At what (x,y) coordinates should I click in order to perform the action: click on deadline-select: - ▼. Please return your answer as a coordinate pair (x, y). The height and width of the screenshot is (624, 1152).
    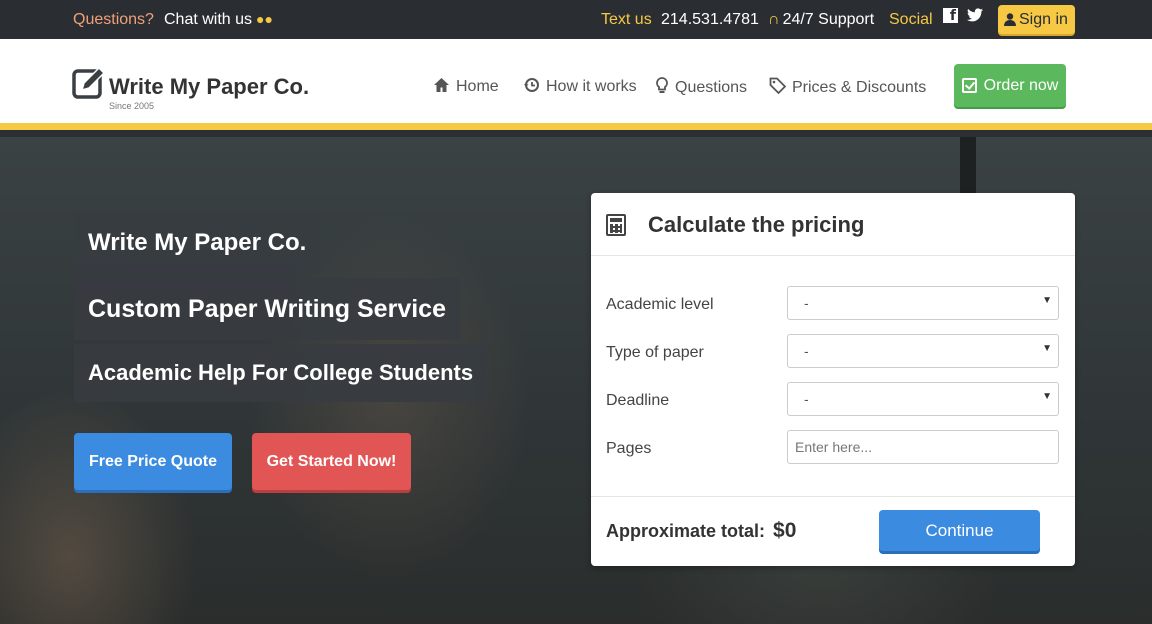
    Looking at the image, I should click on (923, 399).